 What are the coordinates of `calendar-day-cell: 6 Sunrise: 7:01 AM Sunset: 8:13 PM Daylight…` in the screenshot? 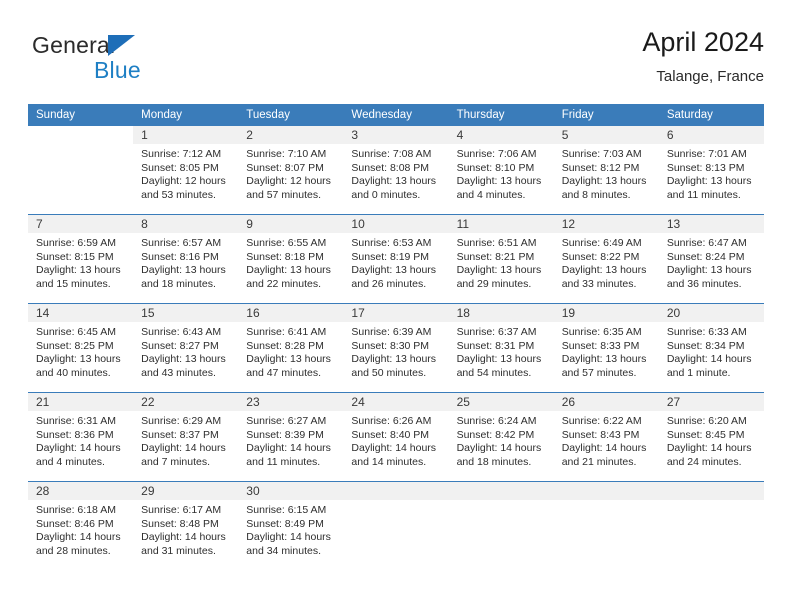 It's located at (711, 170).